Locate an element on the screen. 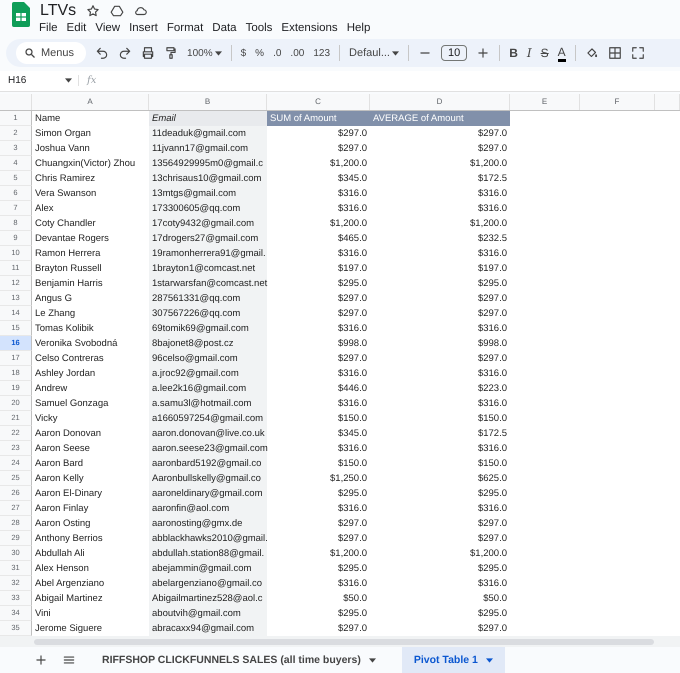 This screenshot has width=680, height=673. table-cell: abracaxx94@gmail.com is located at coordinates (208, 628).